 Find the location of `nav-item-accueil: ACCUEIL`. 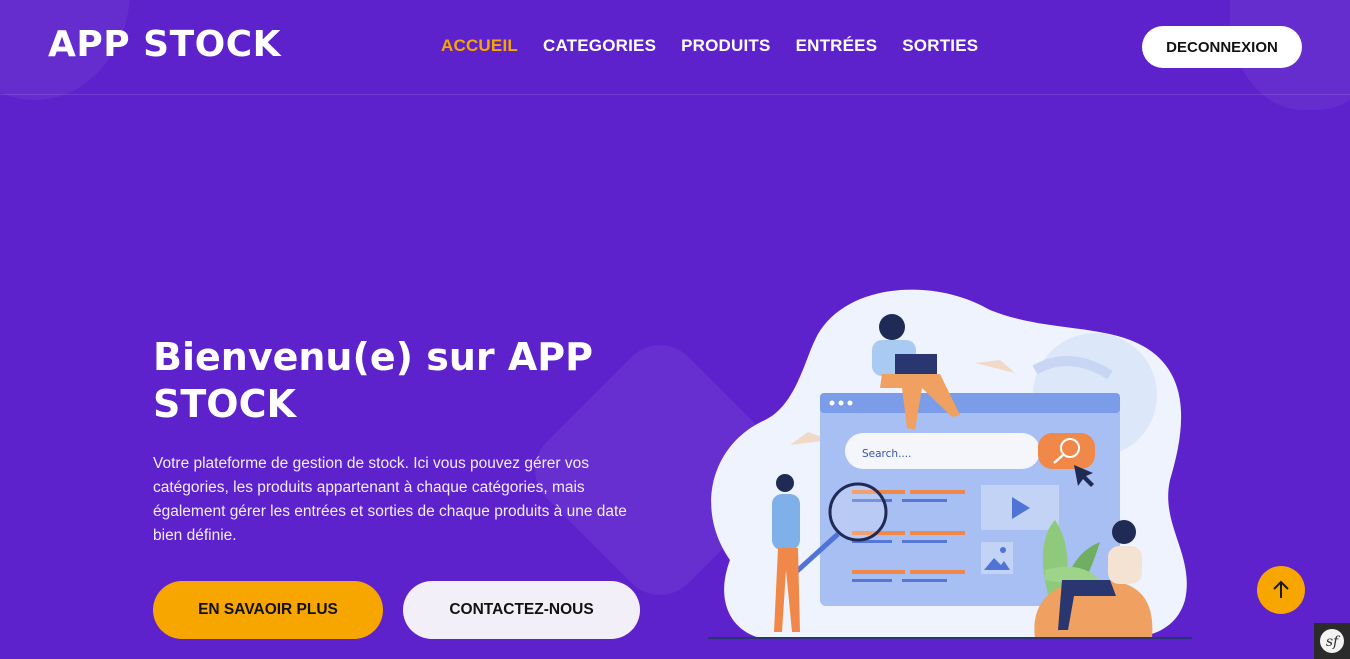

nav-item-accueil: ACCUEIL is located at coordinates (479, 46).